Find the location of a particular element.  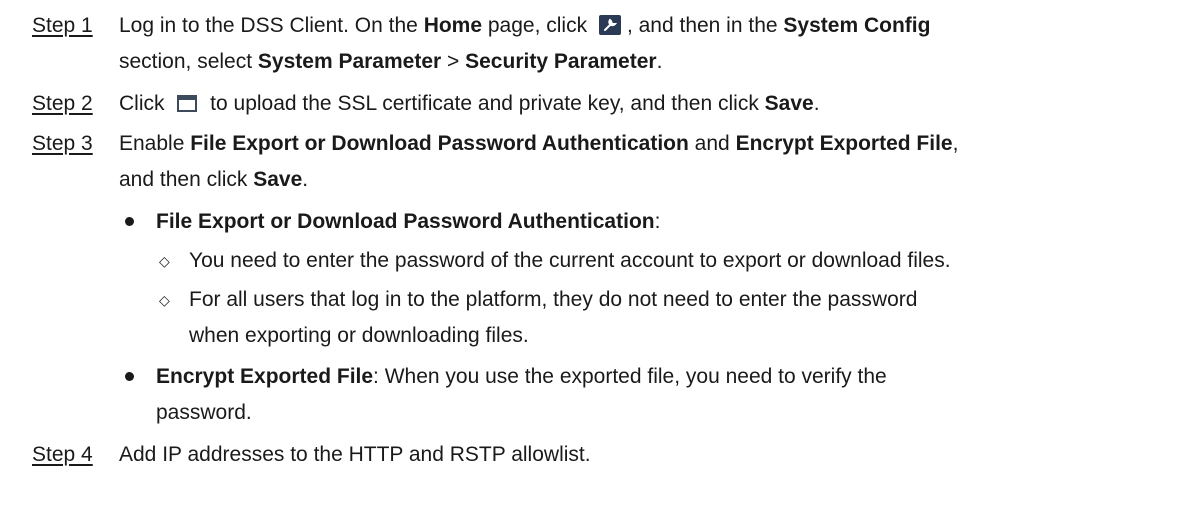

step-label: Step 3 is located at coordinates (62, 143).